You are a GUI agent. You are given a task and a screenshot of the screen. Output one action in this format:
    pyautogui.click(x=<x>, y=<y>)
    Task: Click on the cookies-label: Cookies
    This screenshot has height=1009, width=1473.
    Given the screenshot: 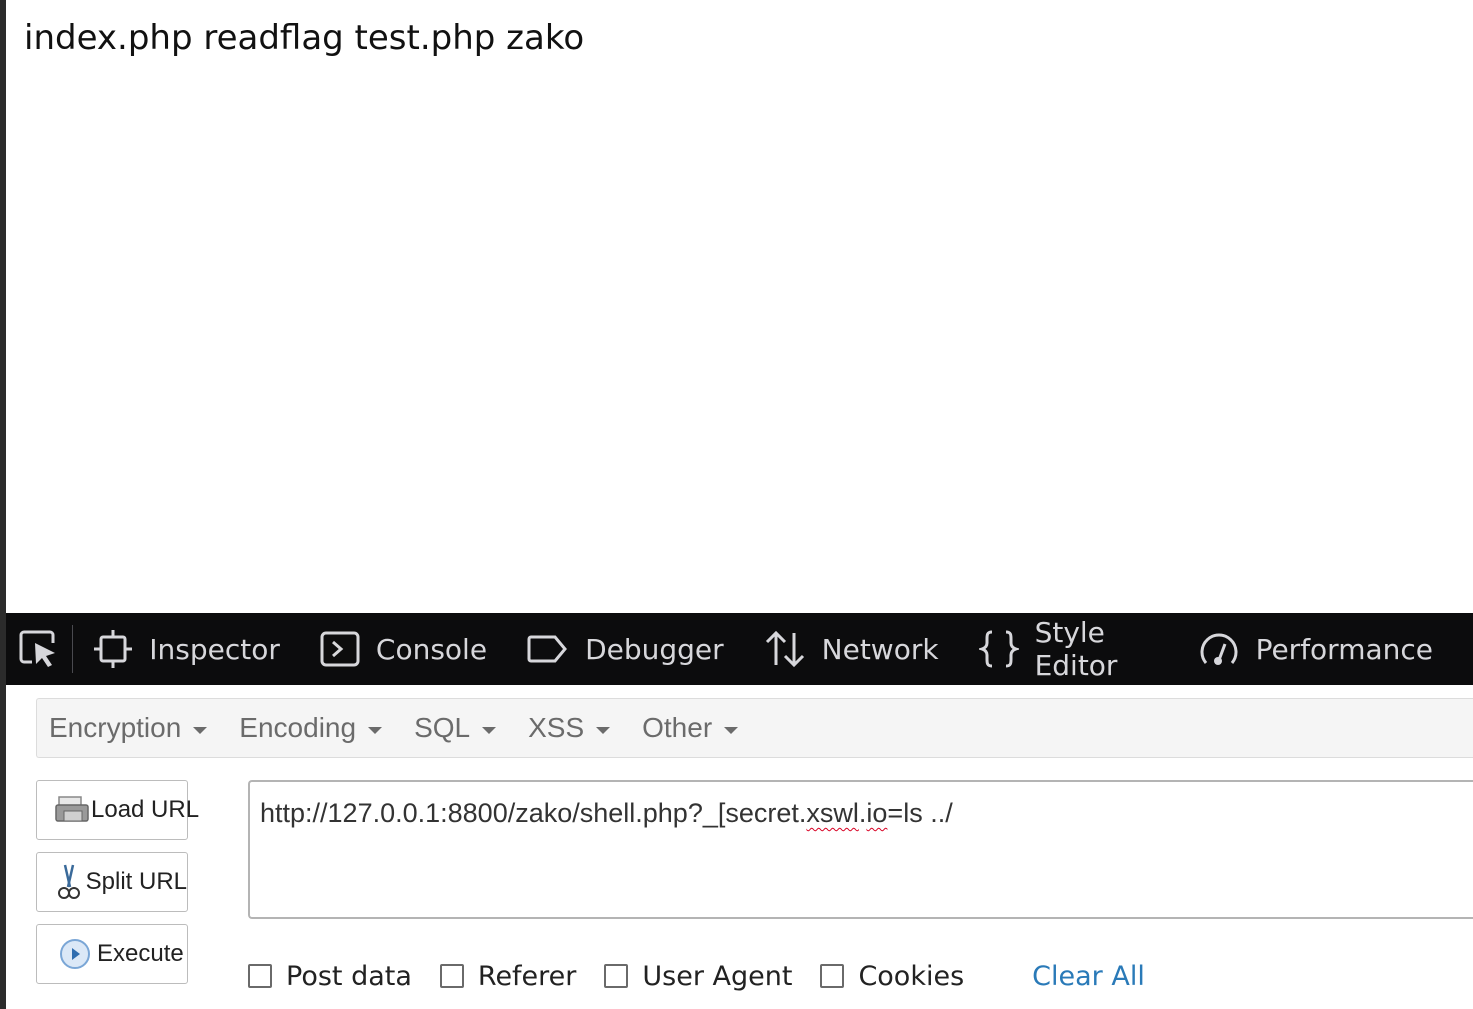 What is the action you would take?
    pyautogui.click(x=911, y=976)
    